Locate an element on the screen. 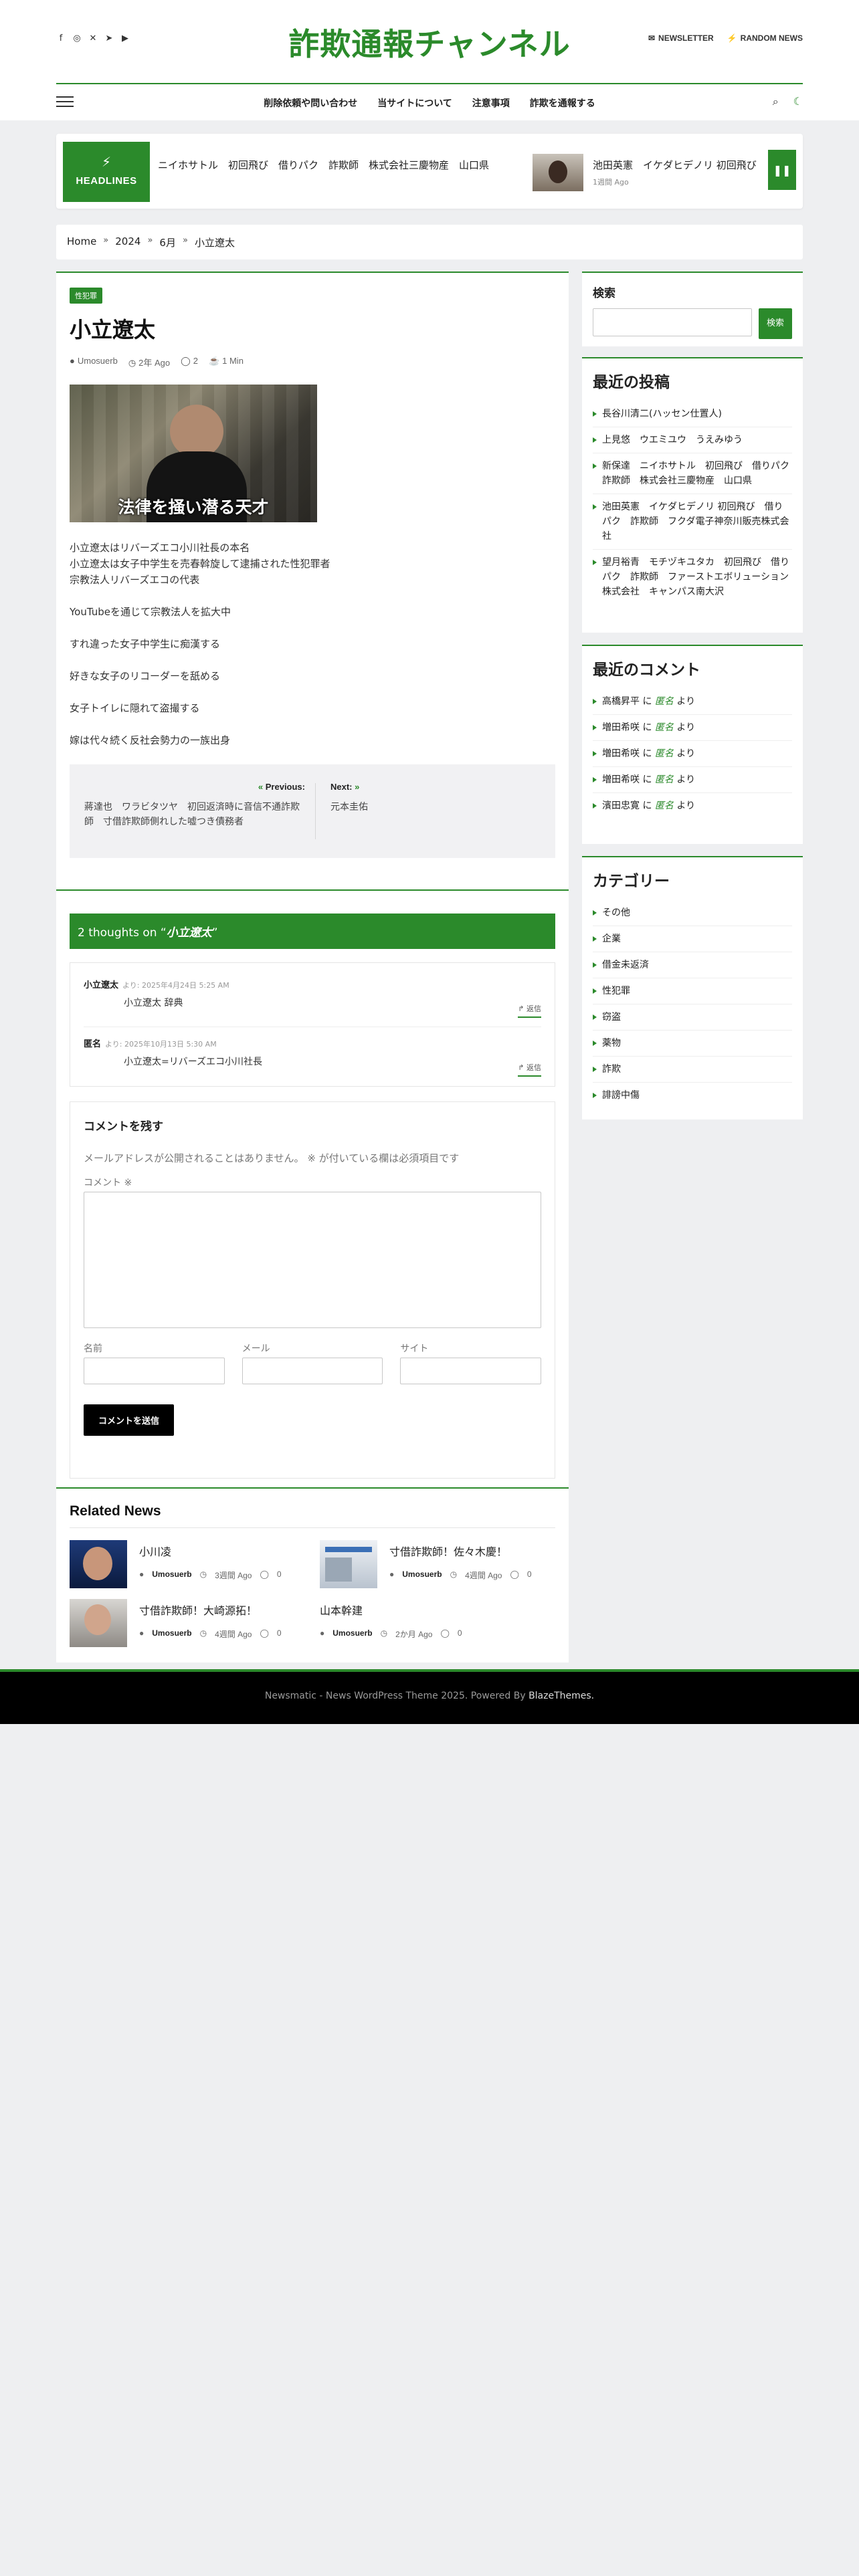 This screenshot has height=2576, width=859. related-date: 2か月 Ago is located at coordinates (413, 1634).